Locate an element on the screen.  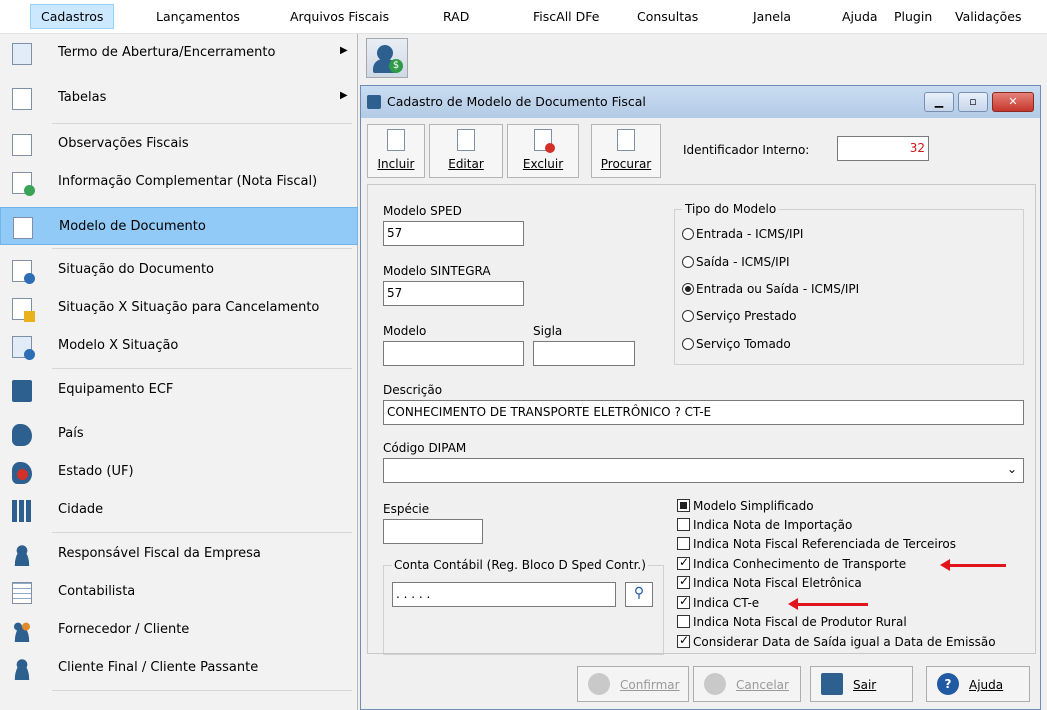
menu-fiscall-dfe: FiscAll DFe is located at coordinates (566, 16).